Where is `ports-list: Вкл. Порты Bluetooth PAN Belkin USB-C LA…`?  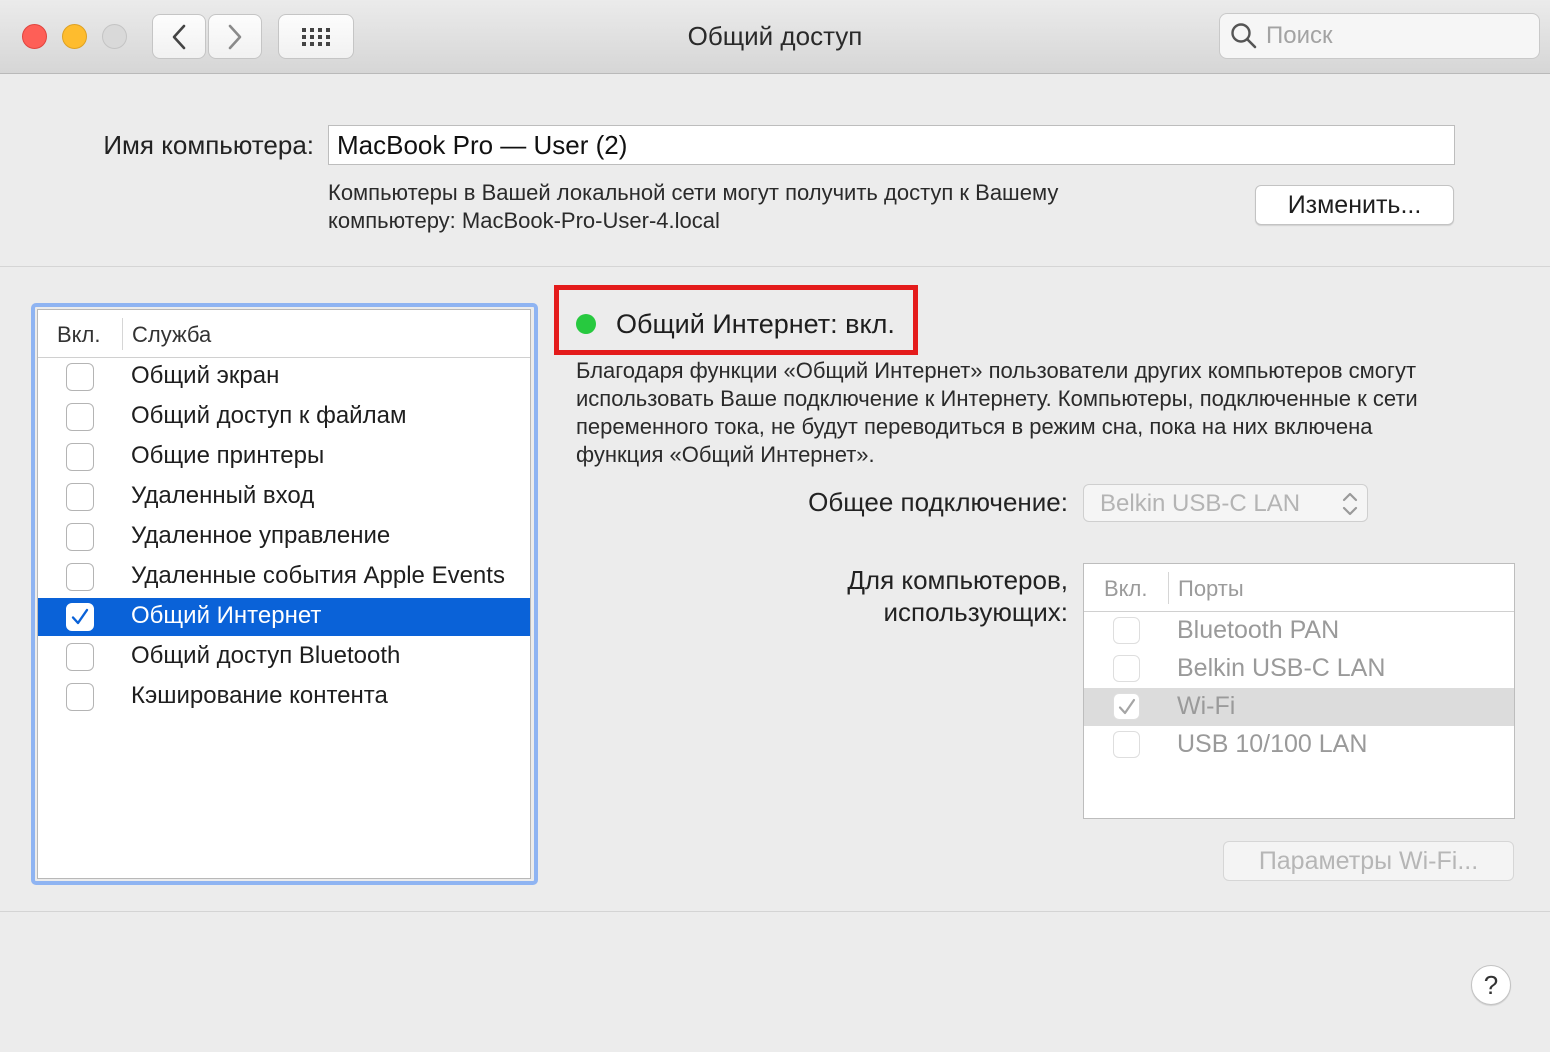
ports-list: Вкл. Порты Bluetooth PAN Belkin USB-C LA… is located at coordinates (1299, 691).